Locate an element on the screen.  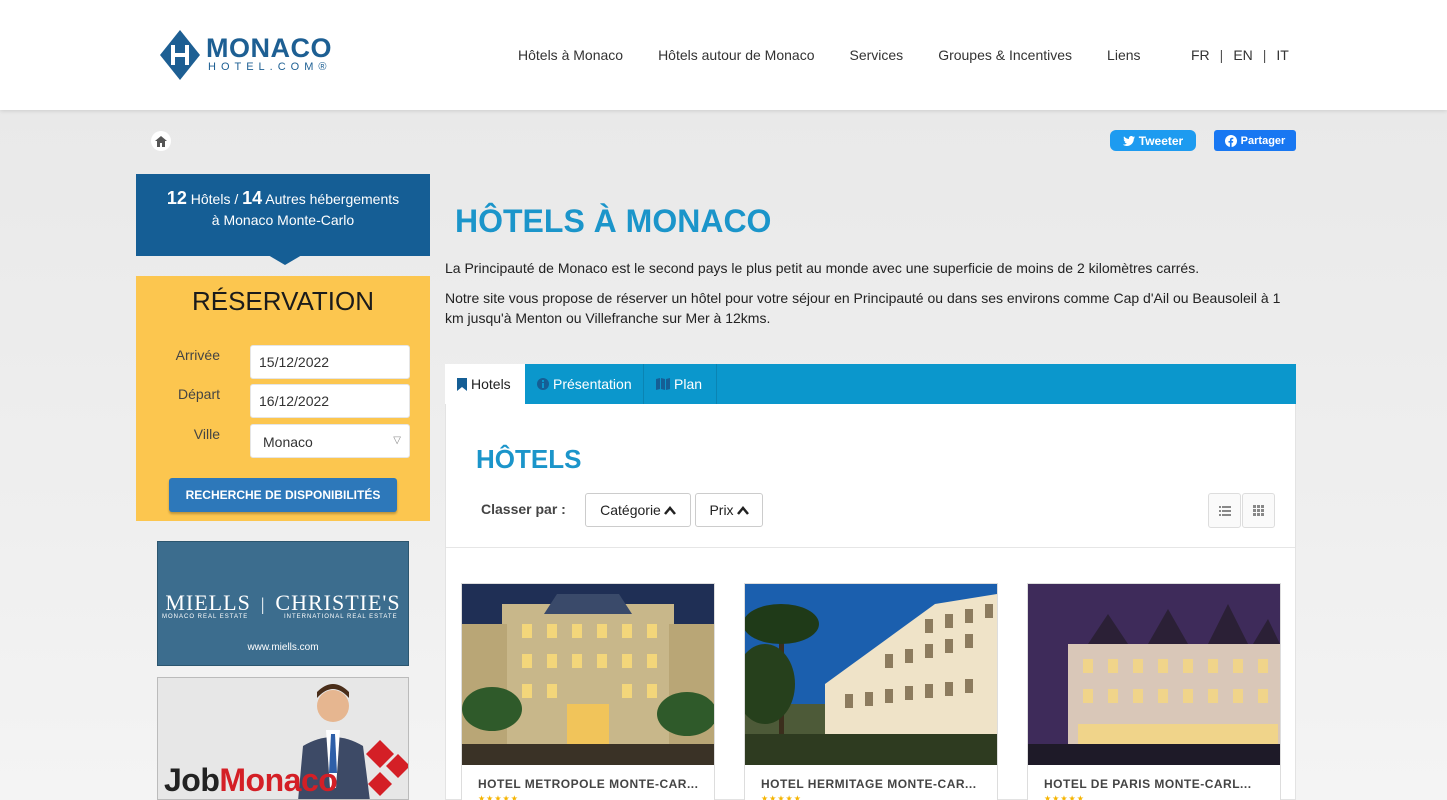
sort-price-label: Prix is located at coordinates (721, 510).